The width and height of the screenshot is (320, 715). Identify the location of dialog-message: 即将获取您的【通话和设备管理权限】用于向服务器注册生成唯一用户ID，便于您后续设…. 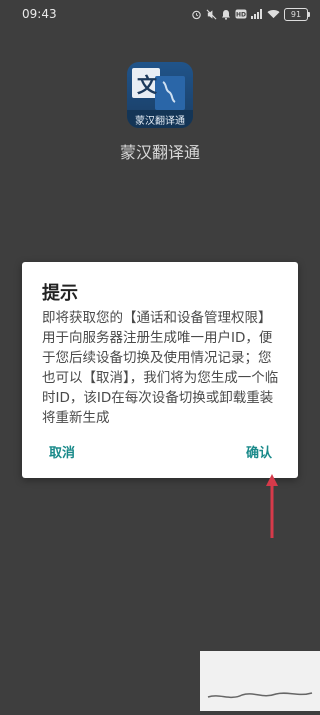
(160, 368).